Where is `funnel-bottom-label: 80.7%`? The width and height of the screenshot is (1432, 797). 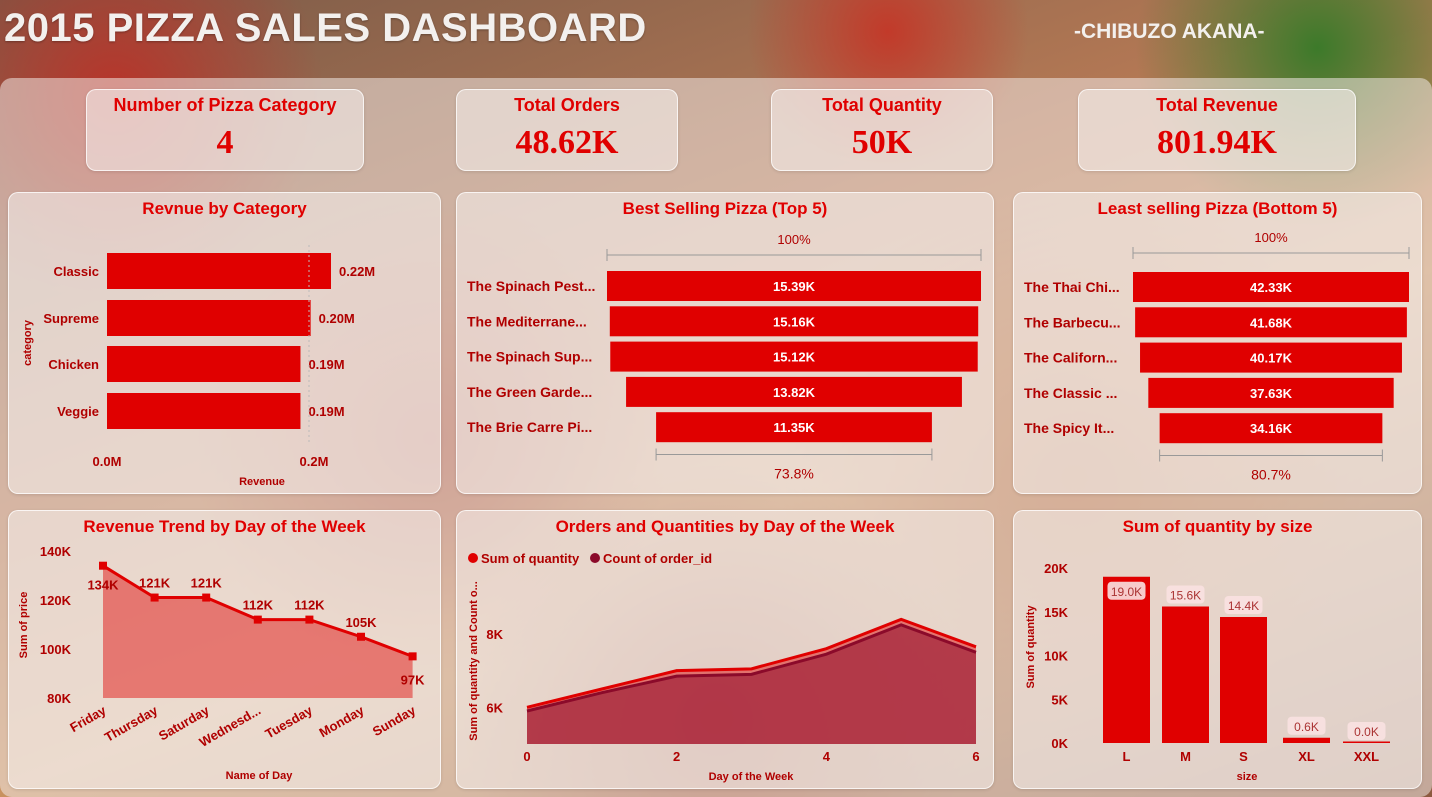
funnel-bottom-label: 80.7% is located at coordinates (1271, 475).